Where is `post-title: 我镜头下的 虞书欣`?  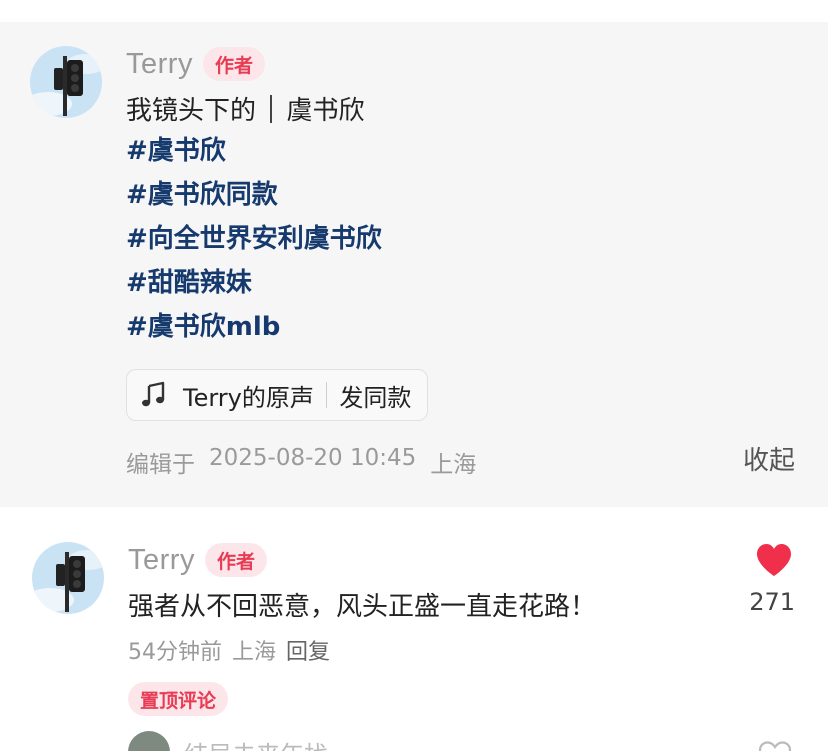
post-title: 我镜头下的 虞书欣 is located at coordinates (245, 108).